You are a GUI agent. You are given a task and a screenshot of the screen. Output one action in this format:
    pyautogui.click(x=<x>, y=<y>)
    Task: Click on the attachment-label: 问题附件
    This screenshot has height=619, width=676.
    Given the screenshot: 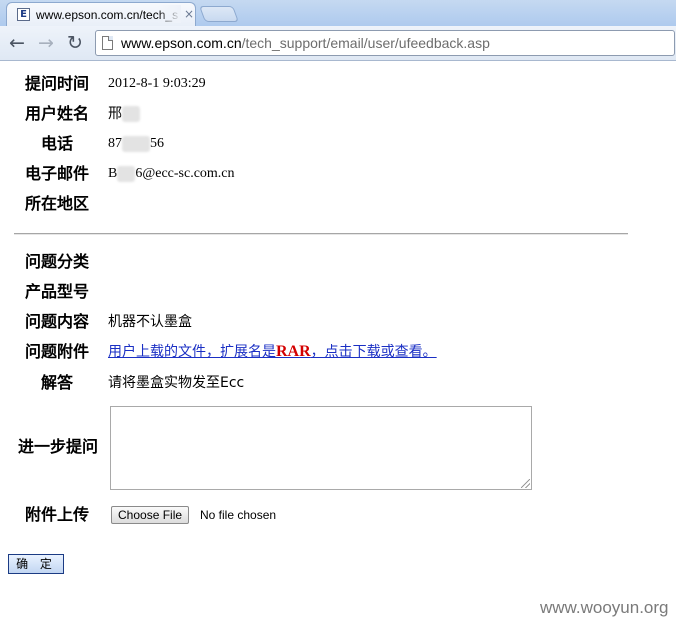 What is the action you would take?
    pyautogui.click(x=56, y=351)
    